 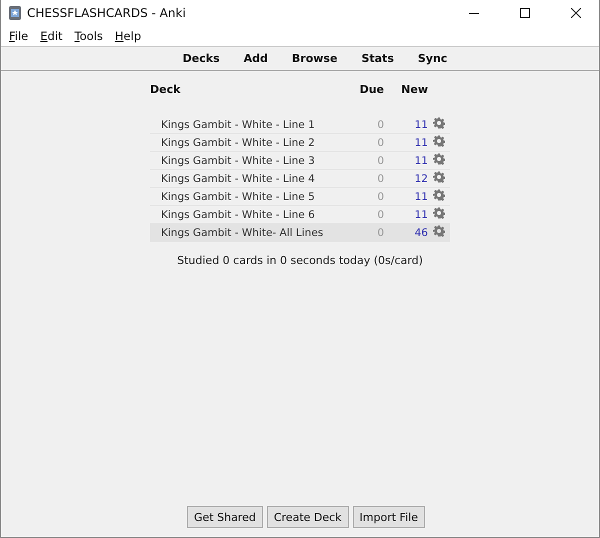 What do you see at coordinates (15, 13) in the screenshot?
I see `app-icon` at bounding box center [15, 13].